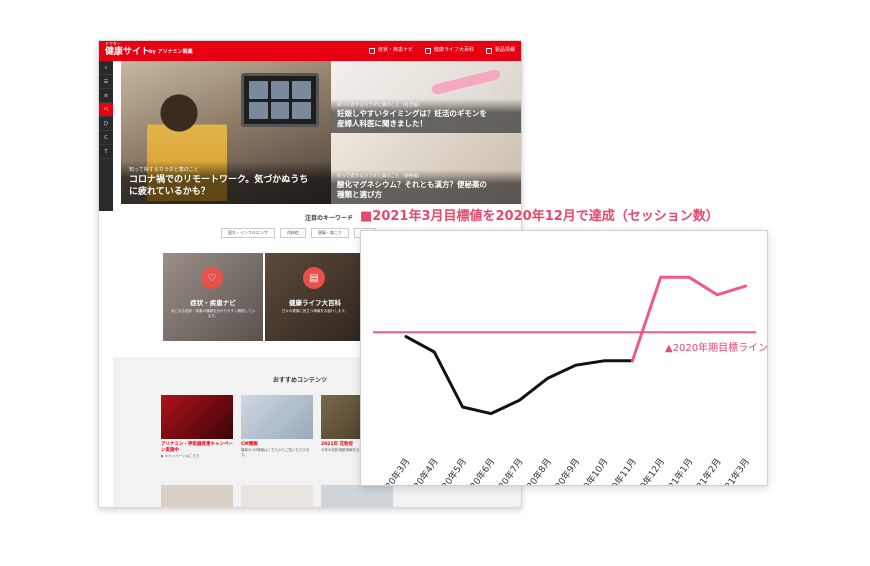 The height and width of the screenshot is (566, 870). Describe the element at coordinates (315, 311) in the screenshot. I see `feature-desc: 日々の健康に役立つ情報をお届けします。` at that location.